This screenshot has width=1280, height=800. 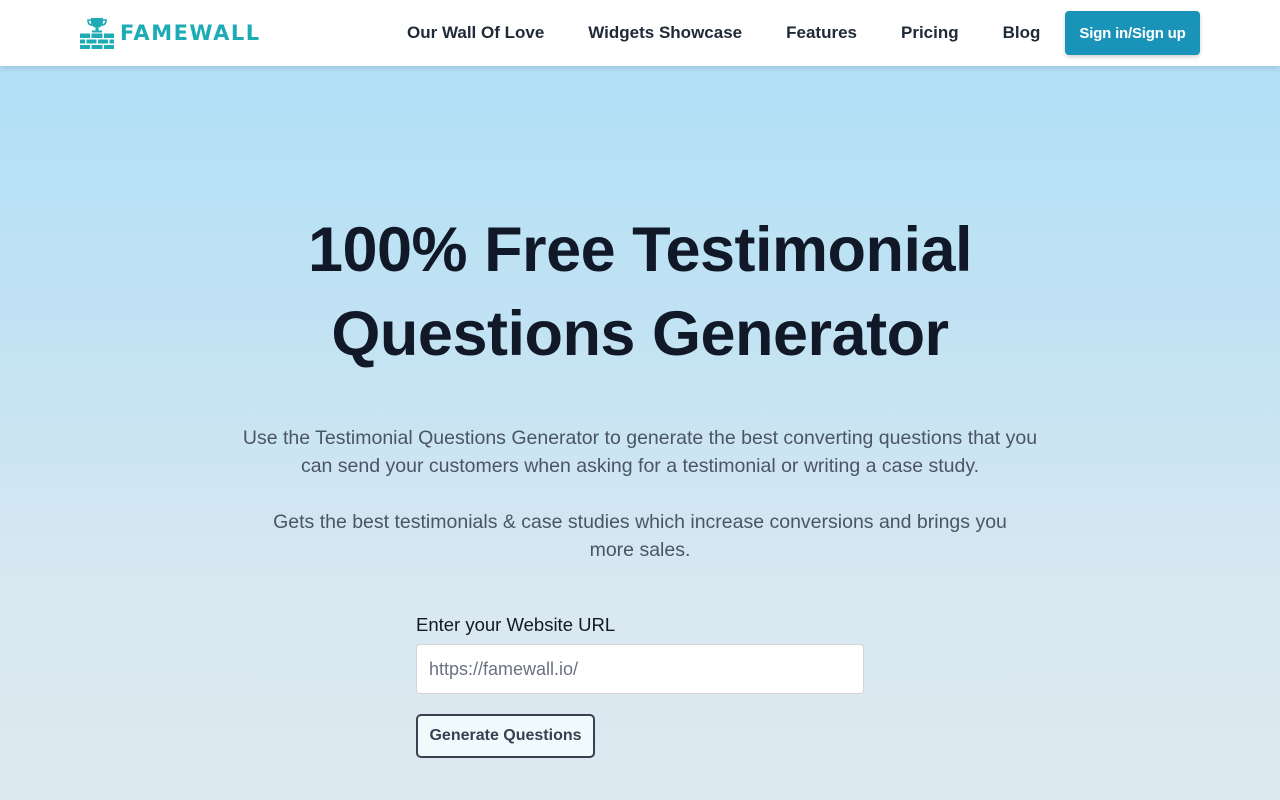 What do you see at coordinates (821, 33) in the screenshot?
I see `nav-link-features: Features` at bounding box center [821, 33].